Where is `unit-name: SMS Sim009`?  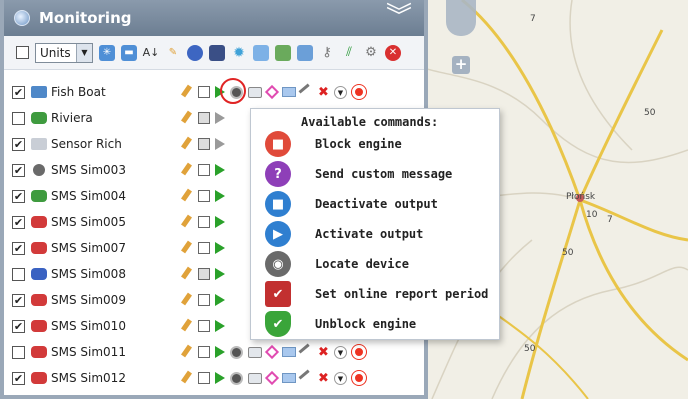 unit-name: SMS Sim009 is located at coordinates (88, 300).